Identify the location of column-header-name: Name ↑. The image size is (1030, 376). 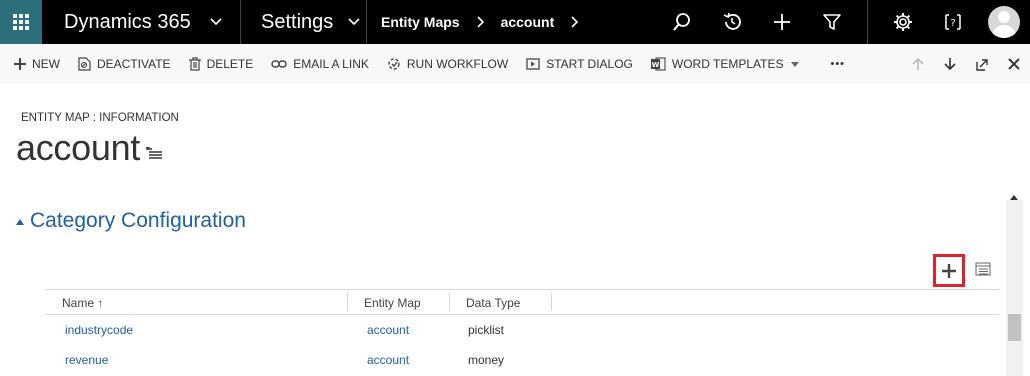
(82, 302).